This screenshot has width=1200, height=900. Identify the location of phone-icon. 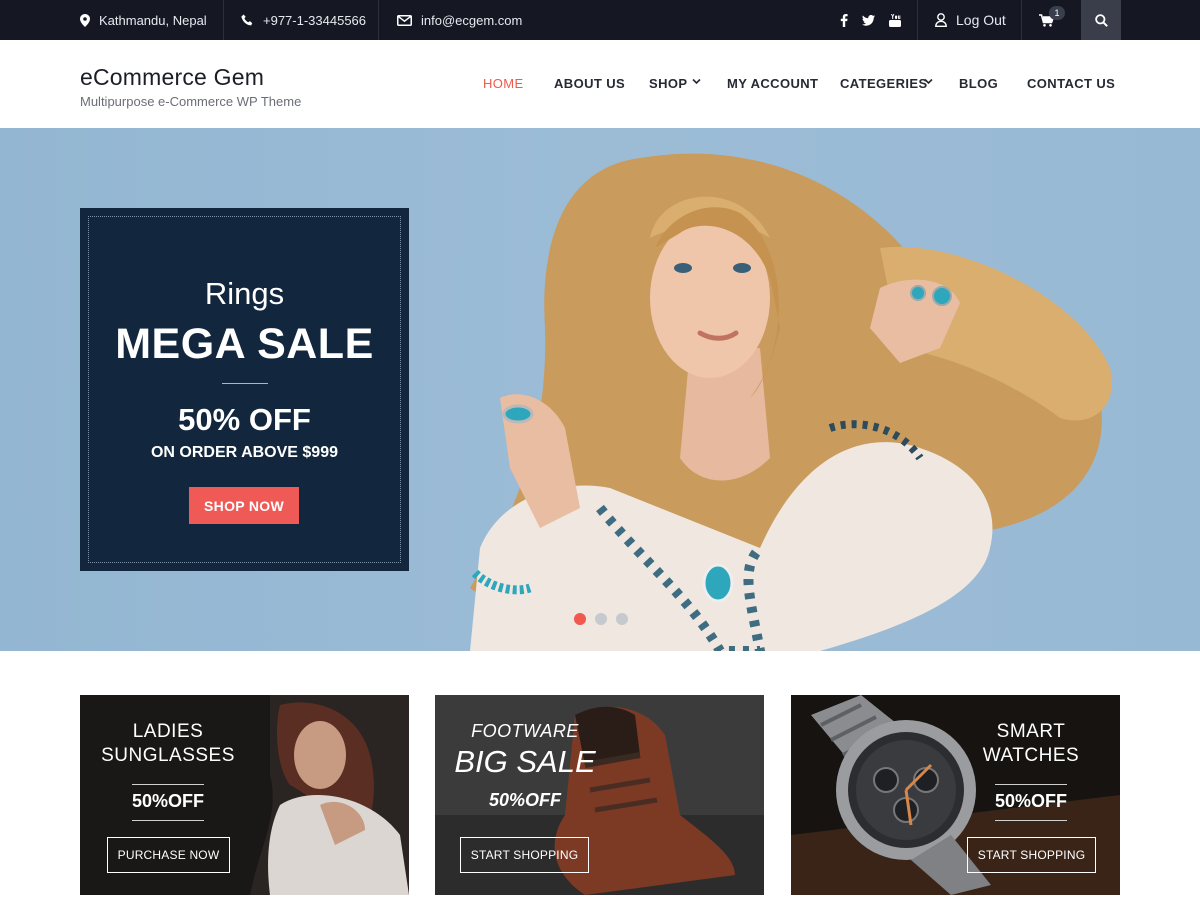
(247, 19).